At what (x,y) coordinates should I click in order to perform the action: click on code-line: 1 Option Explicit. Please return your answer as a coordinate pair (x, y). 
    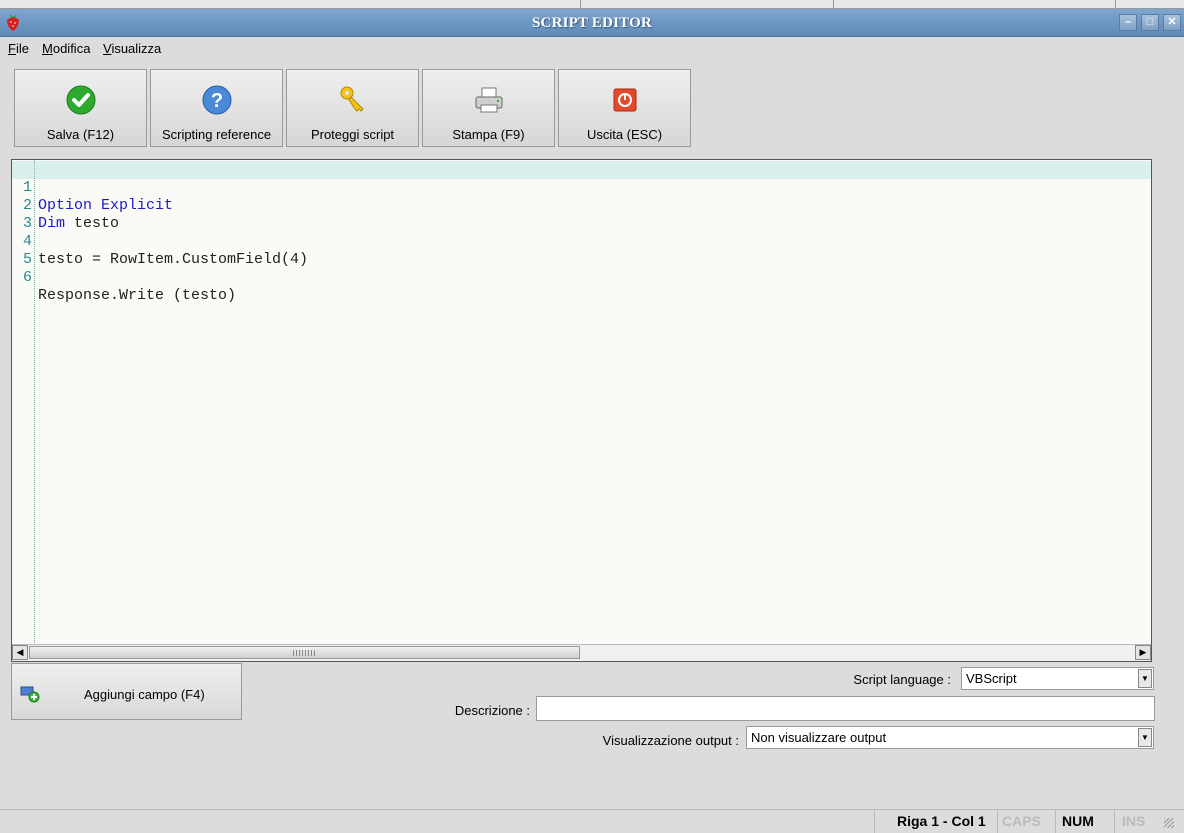
    Looking at the image, I should click on (92, 187).